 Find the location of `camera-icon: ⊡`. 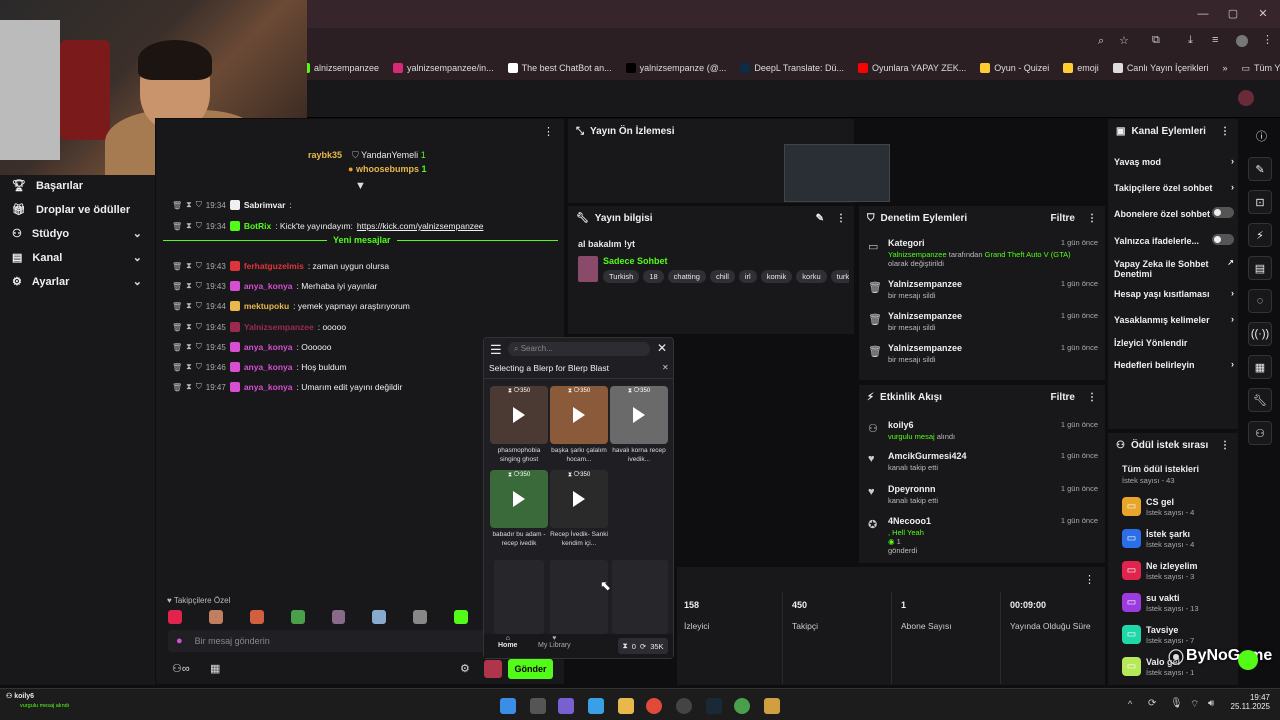

camera-icon: ⊡ is located at coordinates (1260, 202).